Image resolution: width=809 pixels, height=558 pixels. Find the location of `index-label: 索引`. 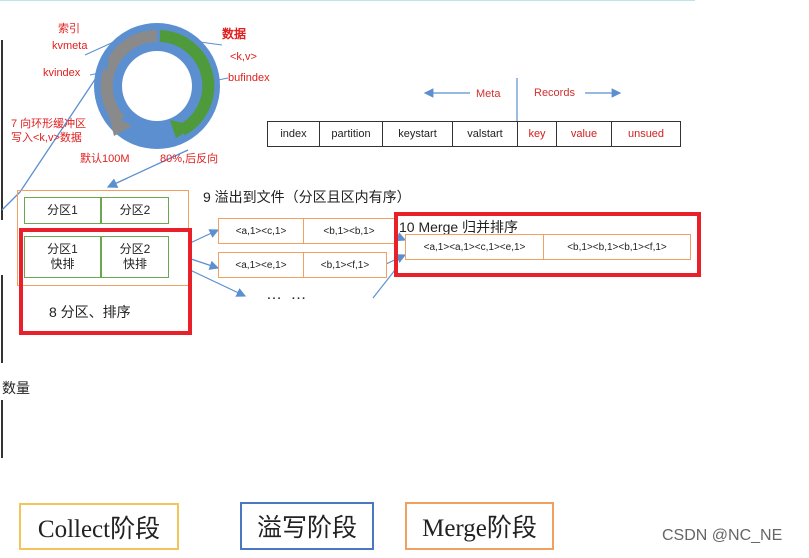

index-label: 索引 is located at coordinates (69, 29).